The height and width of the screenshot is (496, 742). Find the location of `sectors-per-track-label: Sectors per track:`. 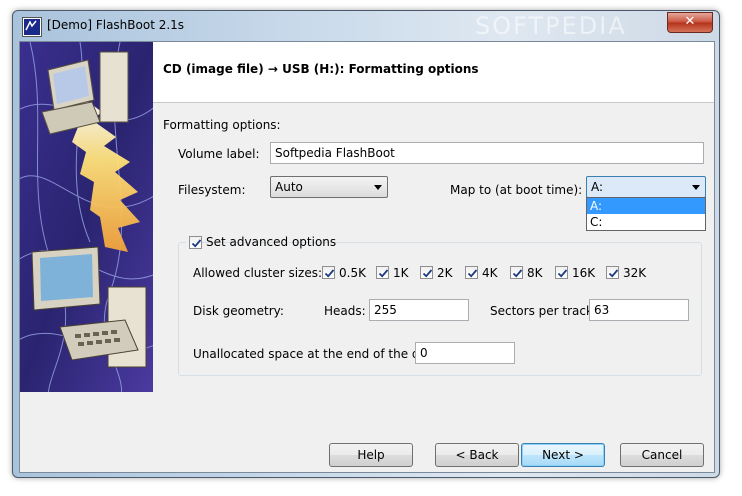

sectors-per-track-label: Sectors per track: is located at coordinates (543, 311).